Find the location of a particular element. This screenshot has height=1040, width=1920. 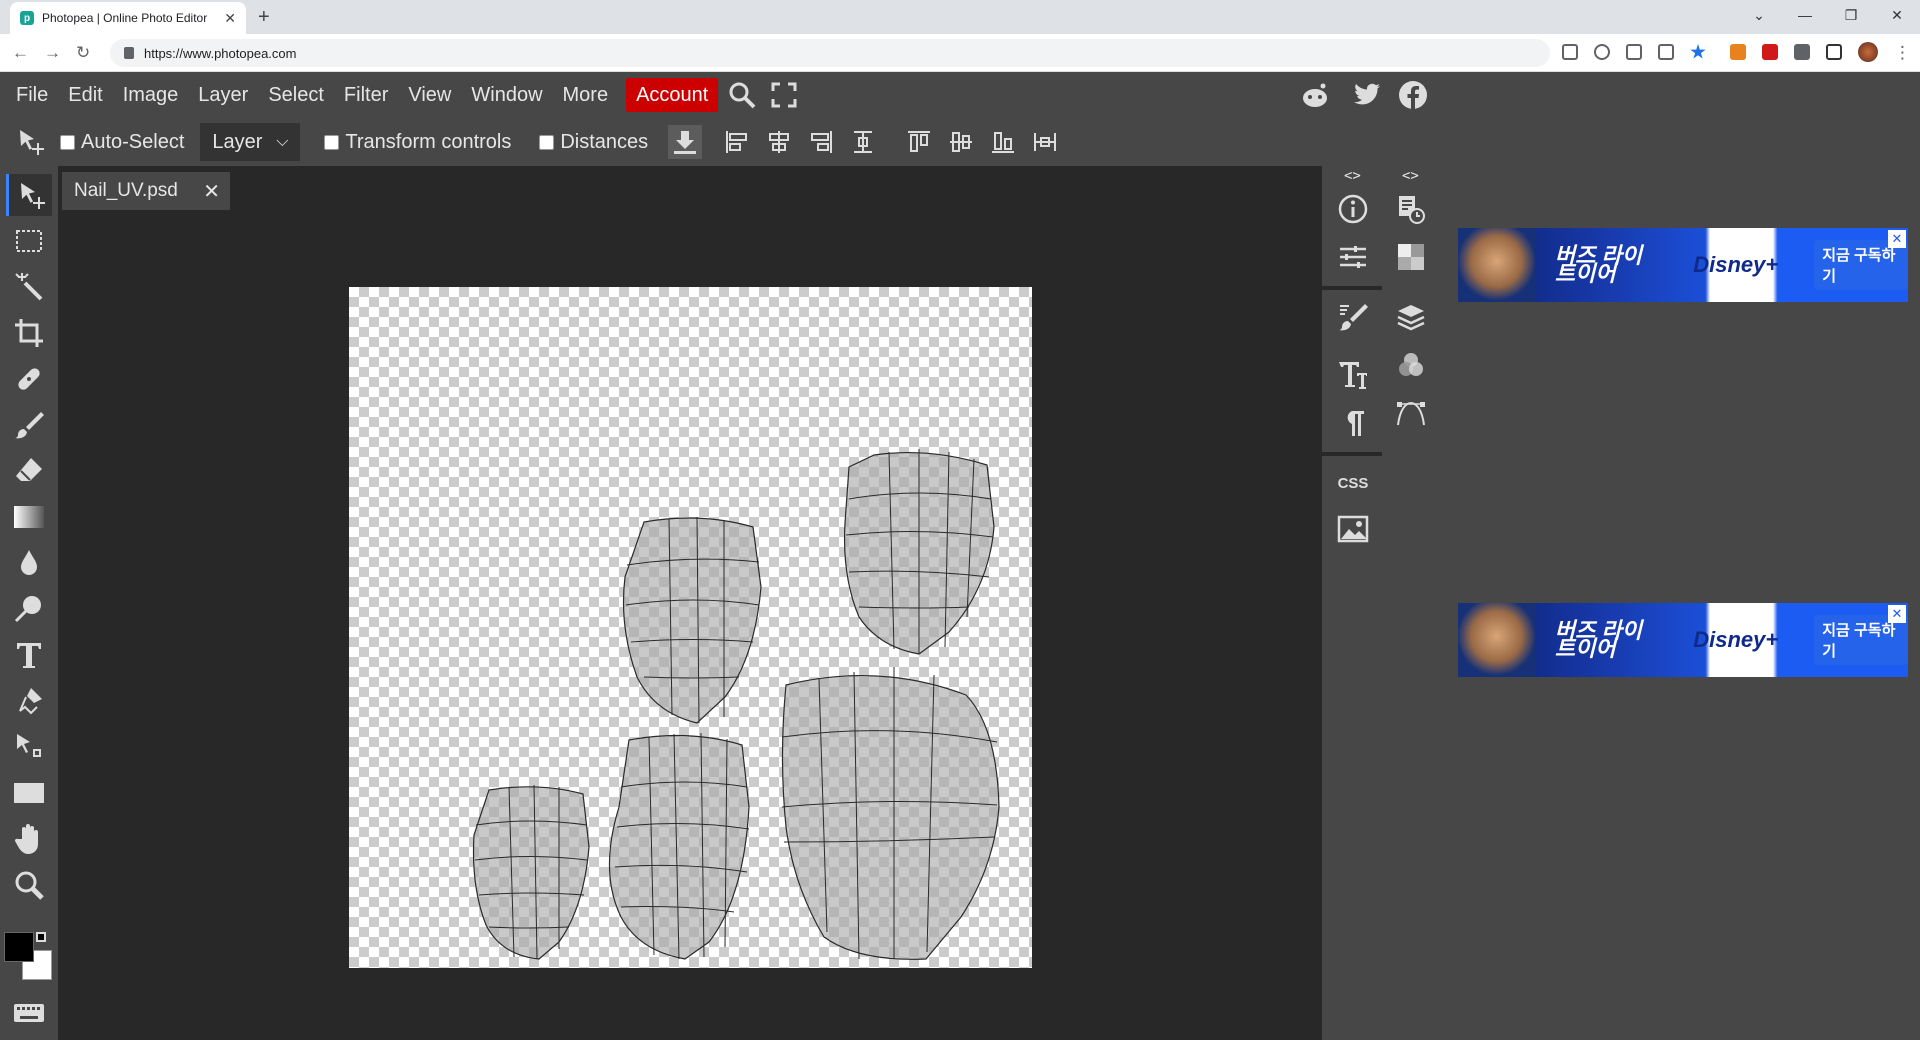

foreground-background-colors is located at coordinates (29, 957).